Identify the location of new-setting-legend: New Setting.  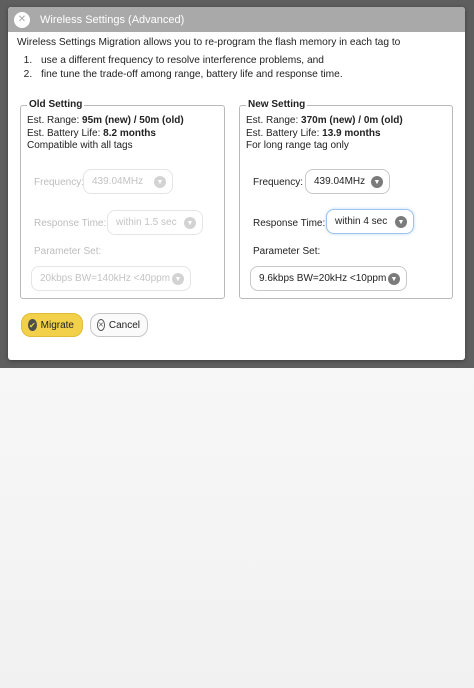
(277, 104).